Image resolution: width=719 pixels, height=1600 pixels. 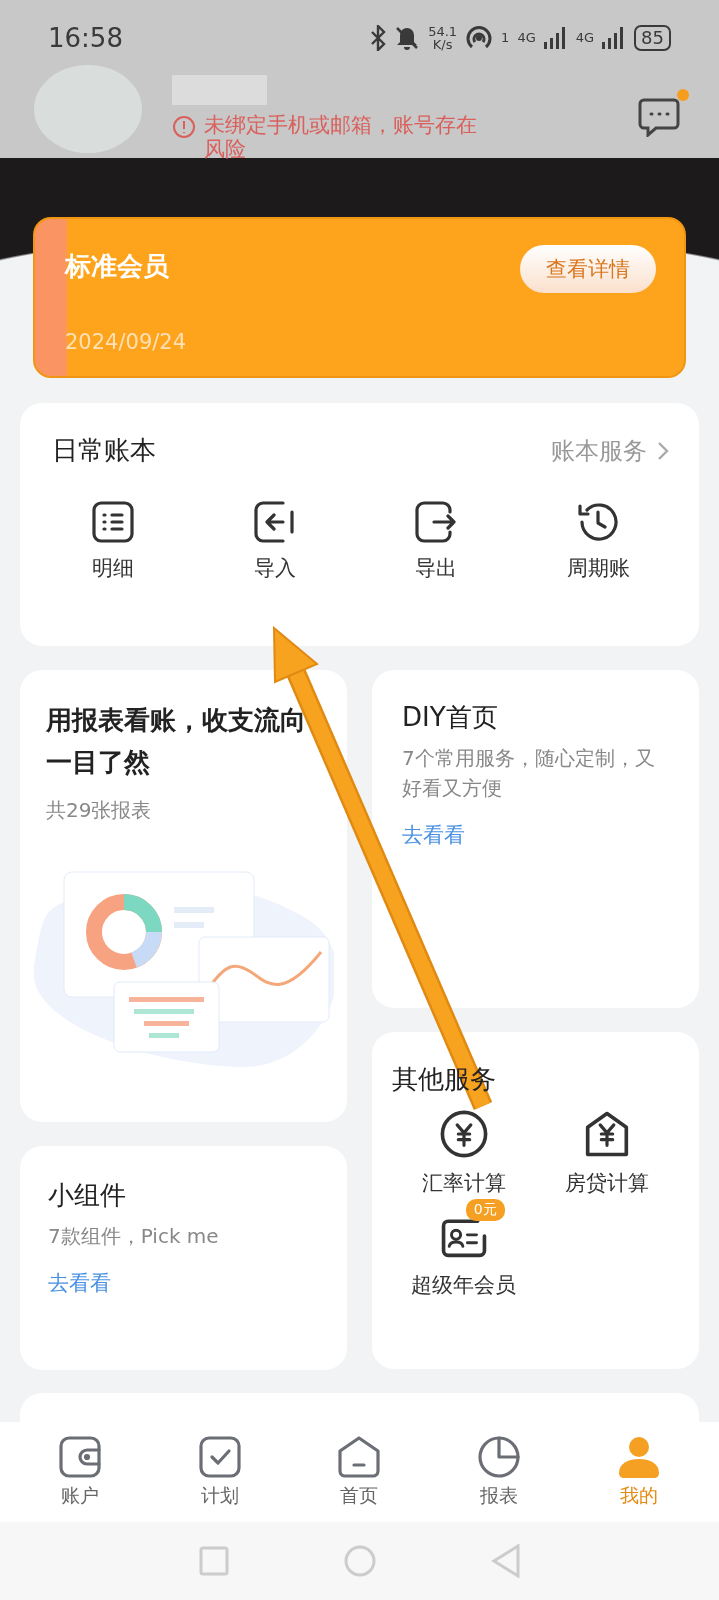 I want to click on diy-card: DIY首页 7个常用服务，随心定制，又好看又方便 去看看, so click(x=535, y=839).